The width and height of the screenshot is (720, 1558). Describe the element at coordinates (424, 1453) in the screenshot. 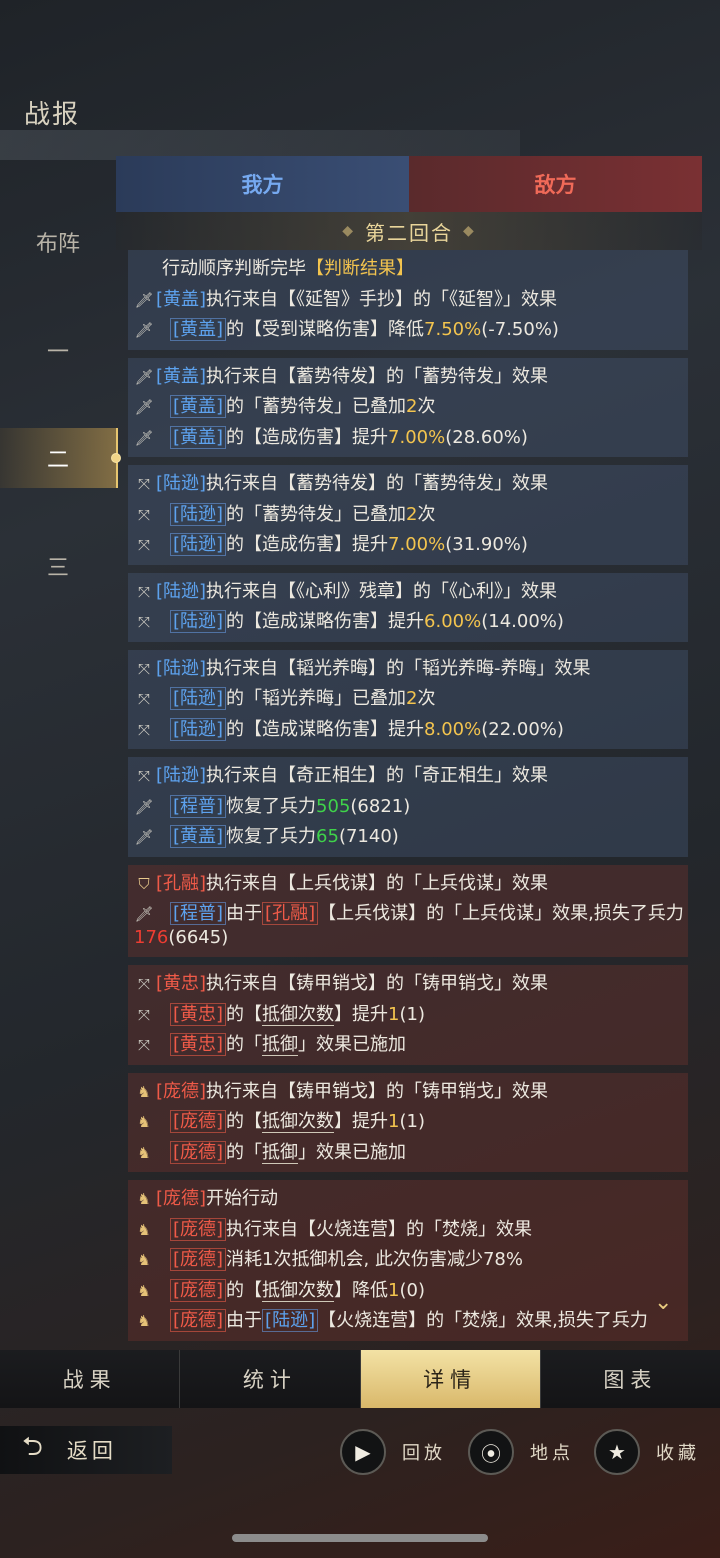

I see `replay-label: 回放` at that location.